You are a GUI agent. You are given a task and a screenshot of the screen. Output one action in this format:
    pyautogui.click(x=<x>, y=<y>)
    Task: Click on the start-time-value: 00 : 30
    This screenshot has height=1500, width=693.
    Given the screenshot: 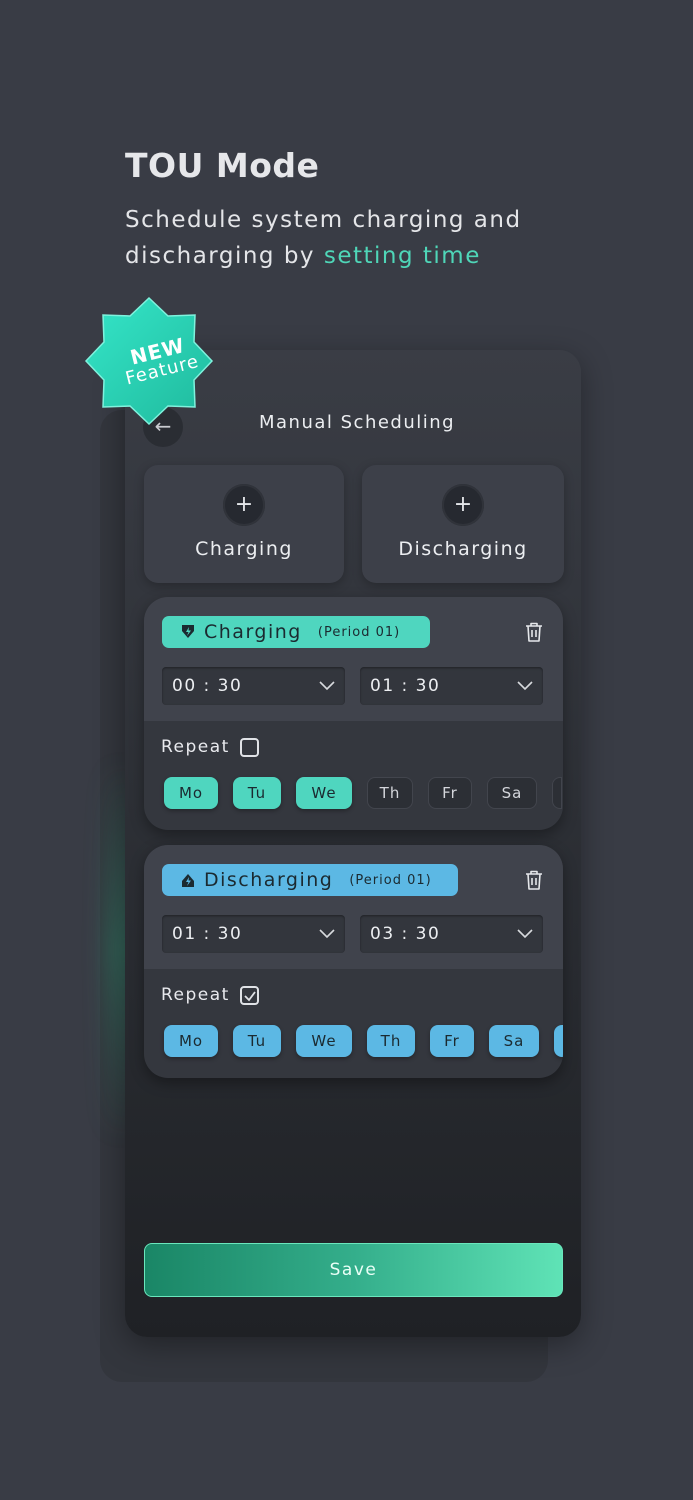 What is the action you would take?
    pyautogui.click(x=207, y=686)
    